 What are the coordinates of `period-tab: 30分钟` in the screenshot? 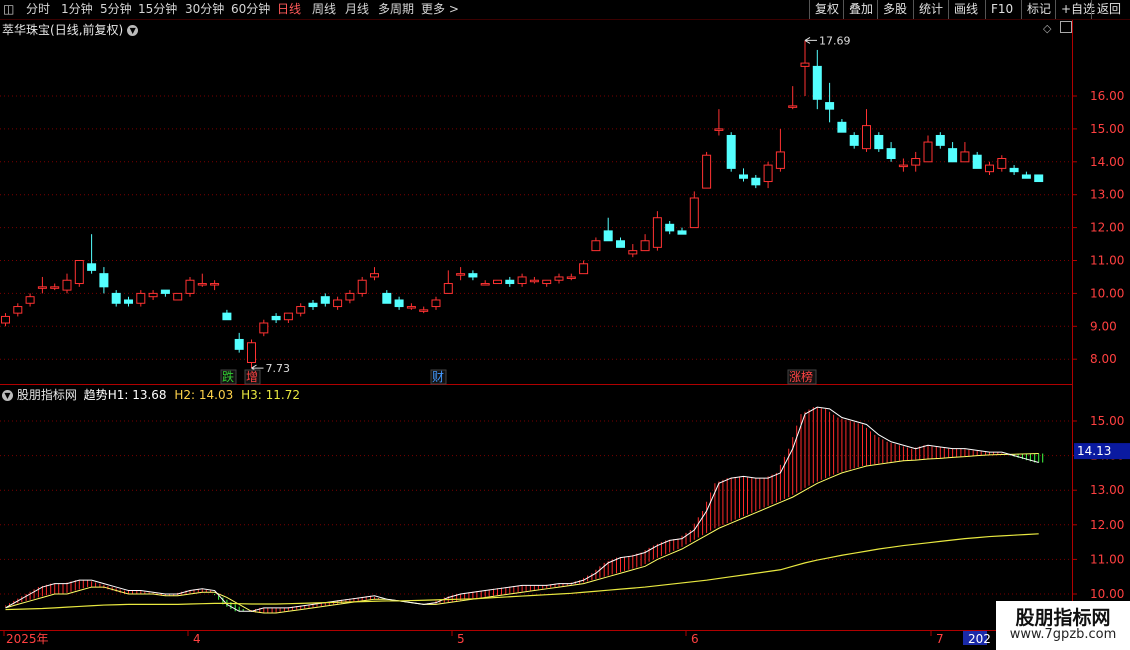 It's located at (204, 9).